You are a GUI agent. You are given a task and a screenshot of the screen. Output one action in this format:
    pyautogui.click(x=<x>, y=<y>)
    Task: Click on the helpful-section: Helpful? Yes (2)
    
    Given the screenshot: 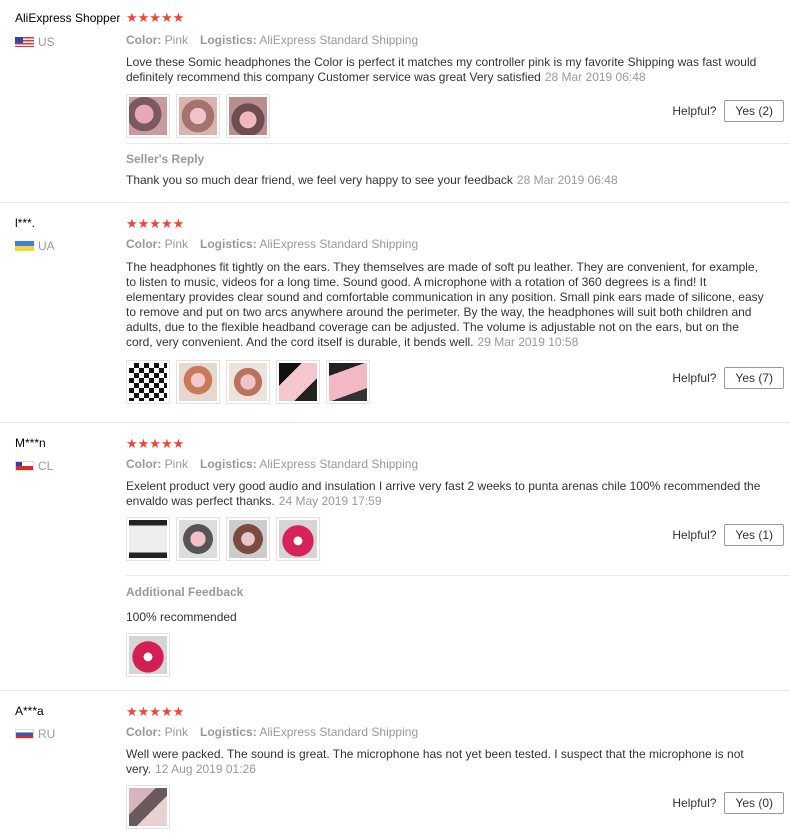 What is the action you would take?
    pyautogui.click(x=728, y=111)
    